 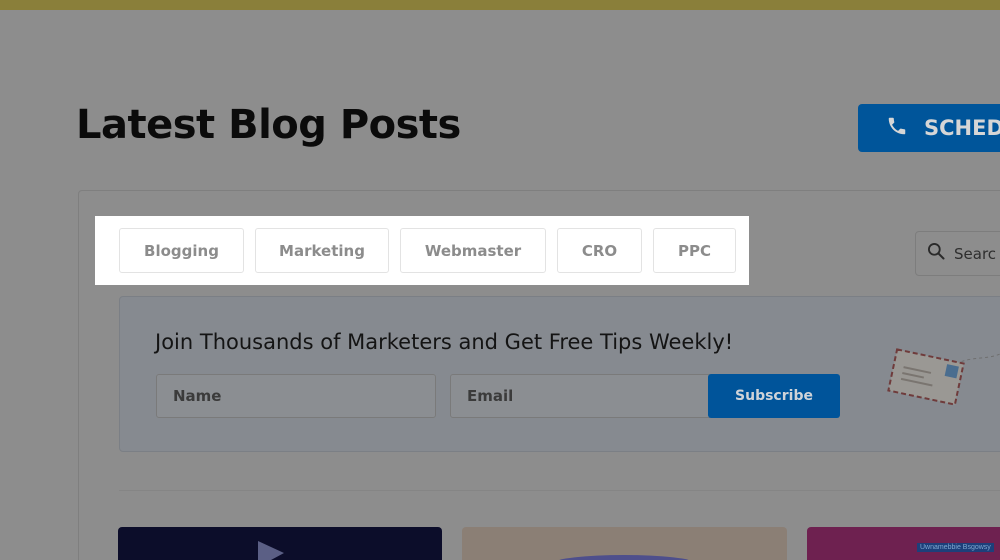 I want to click on category-filter-bar: Blogging Marketing Webmaster CRO PPC, so click(x=422, y=250).